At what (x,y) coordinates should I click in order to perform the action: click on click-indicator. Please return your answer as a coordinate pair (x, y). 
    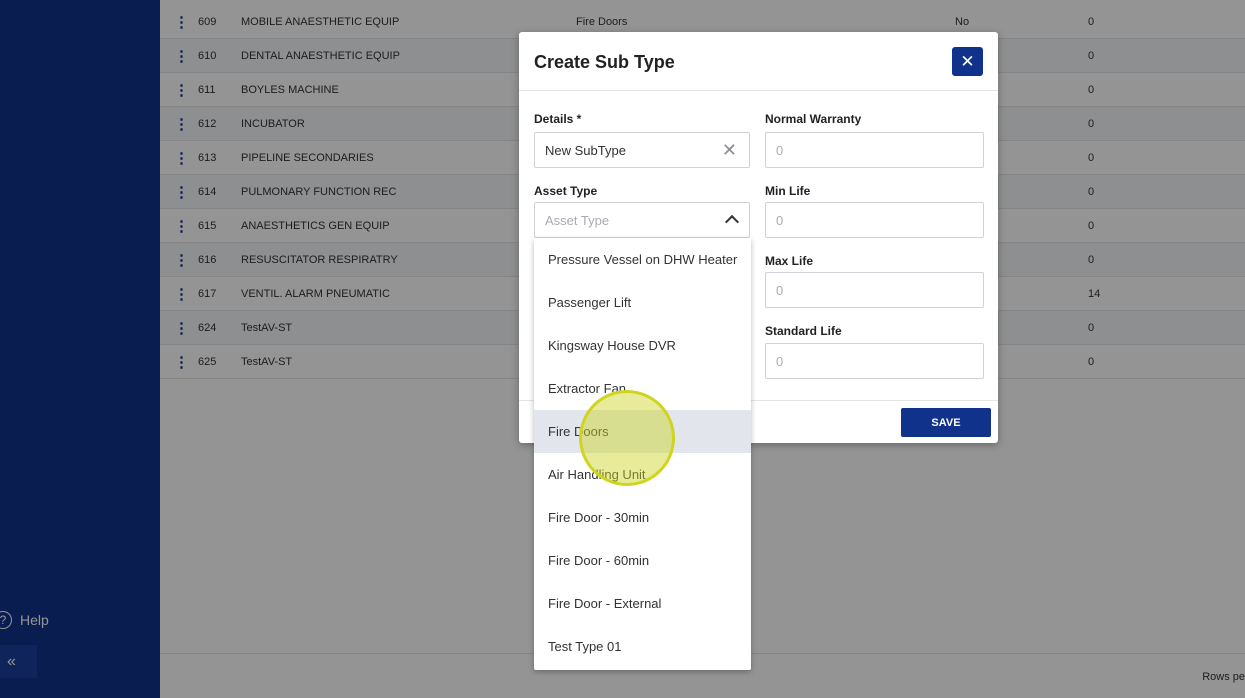
    Looking at the image, I should click on (627, 438).